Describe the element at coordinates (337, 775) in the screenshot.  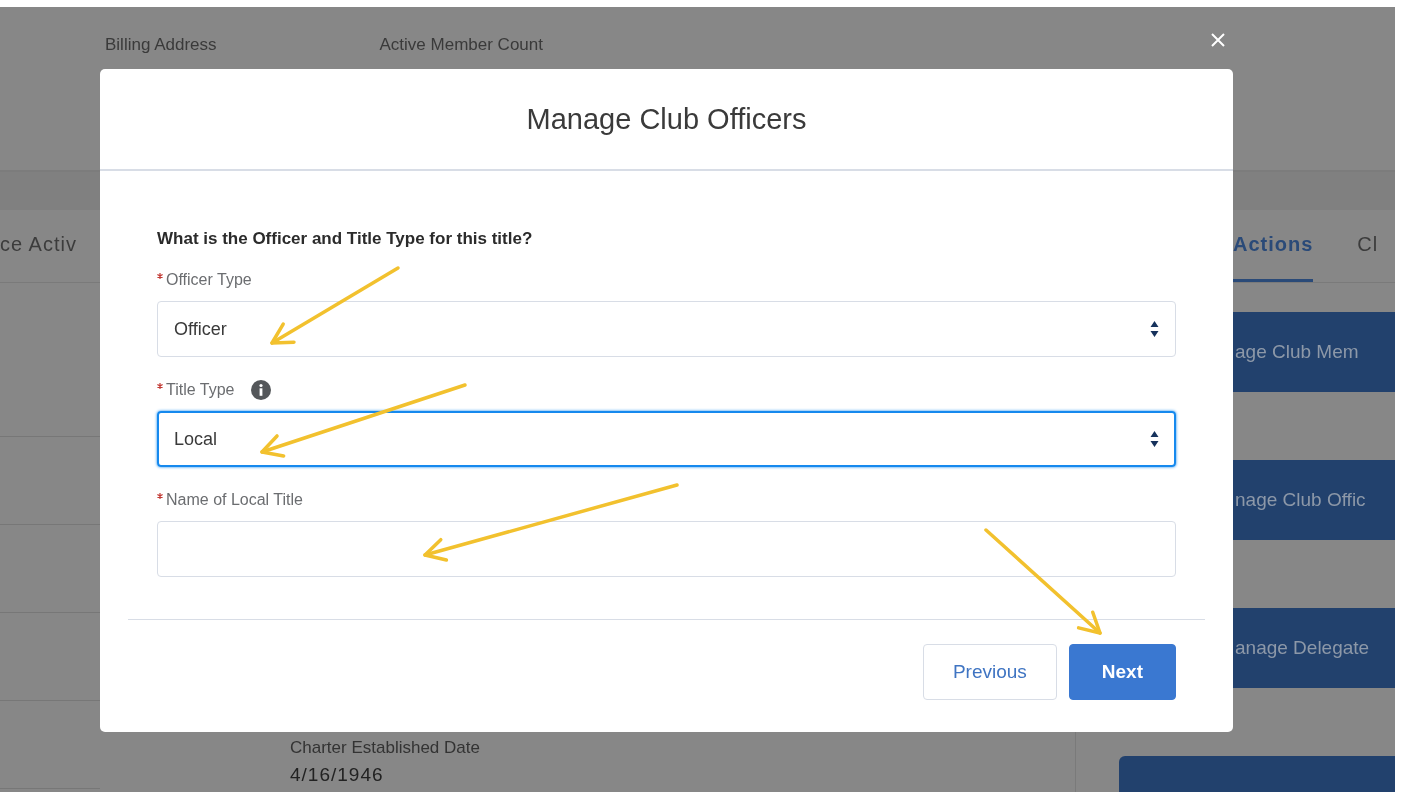
I see `field-value: 4/16/1946` at that location.